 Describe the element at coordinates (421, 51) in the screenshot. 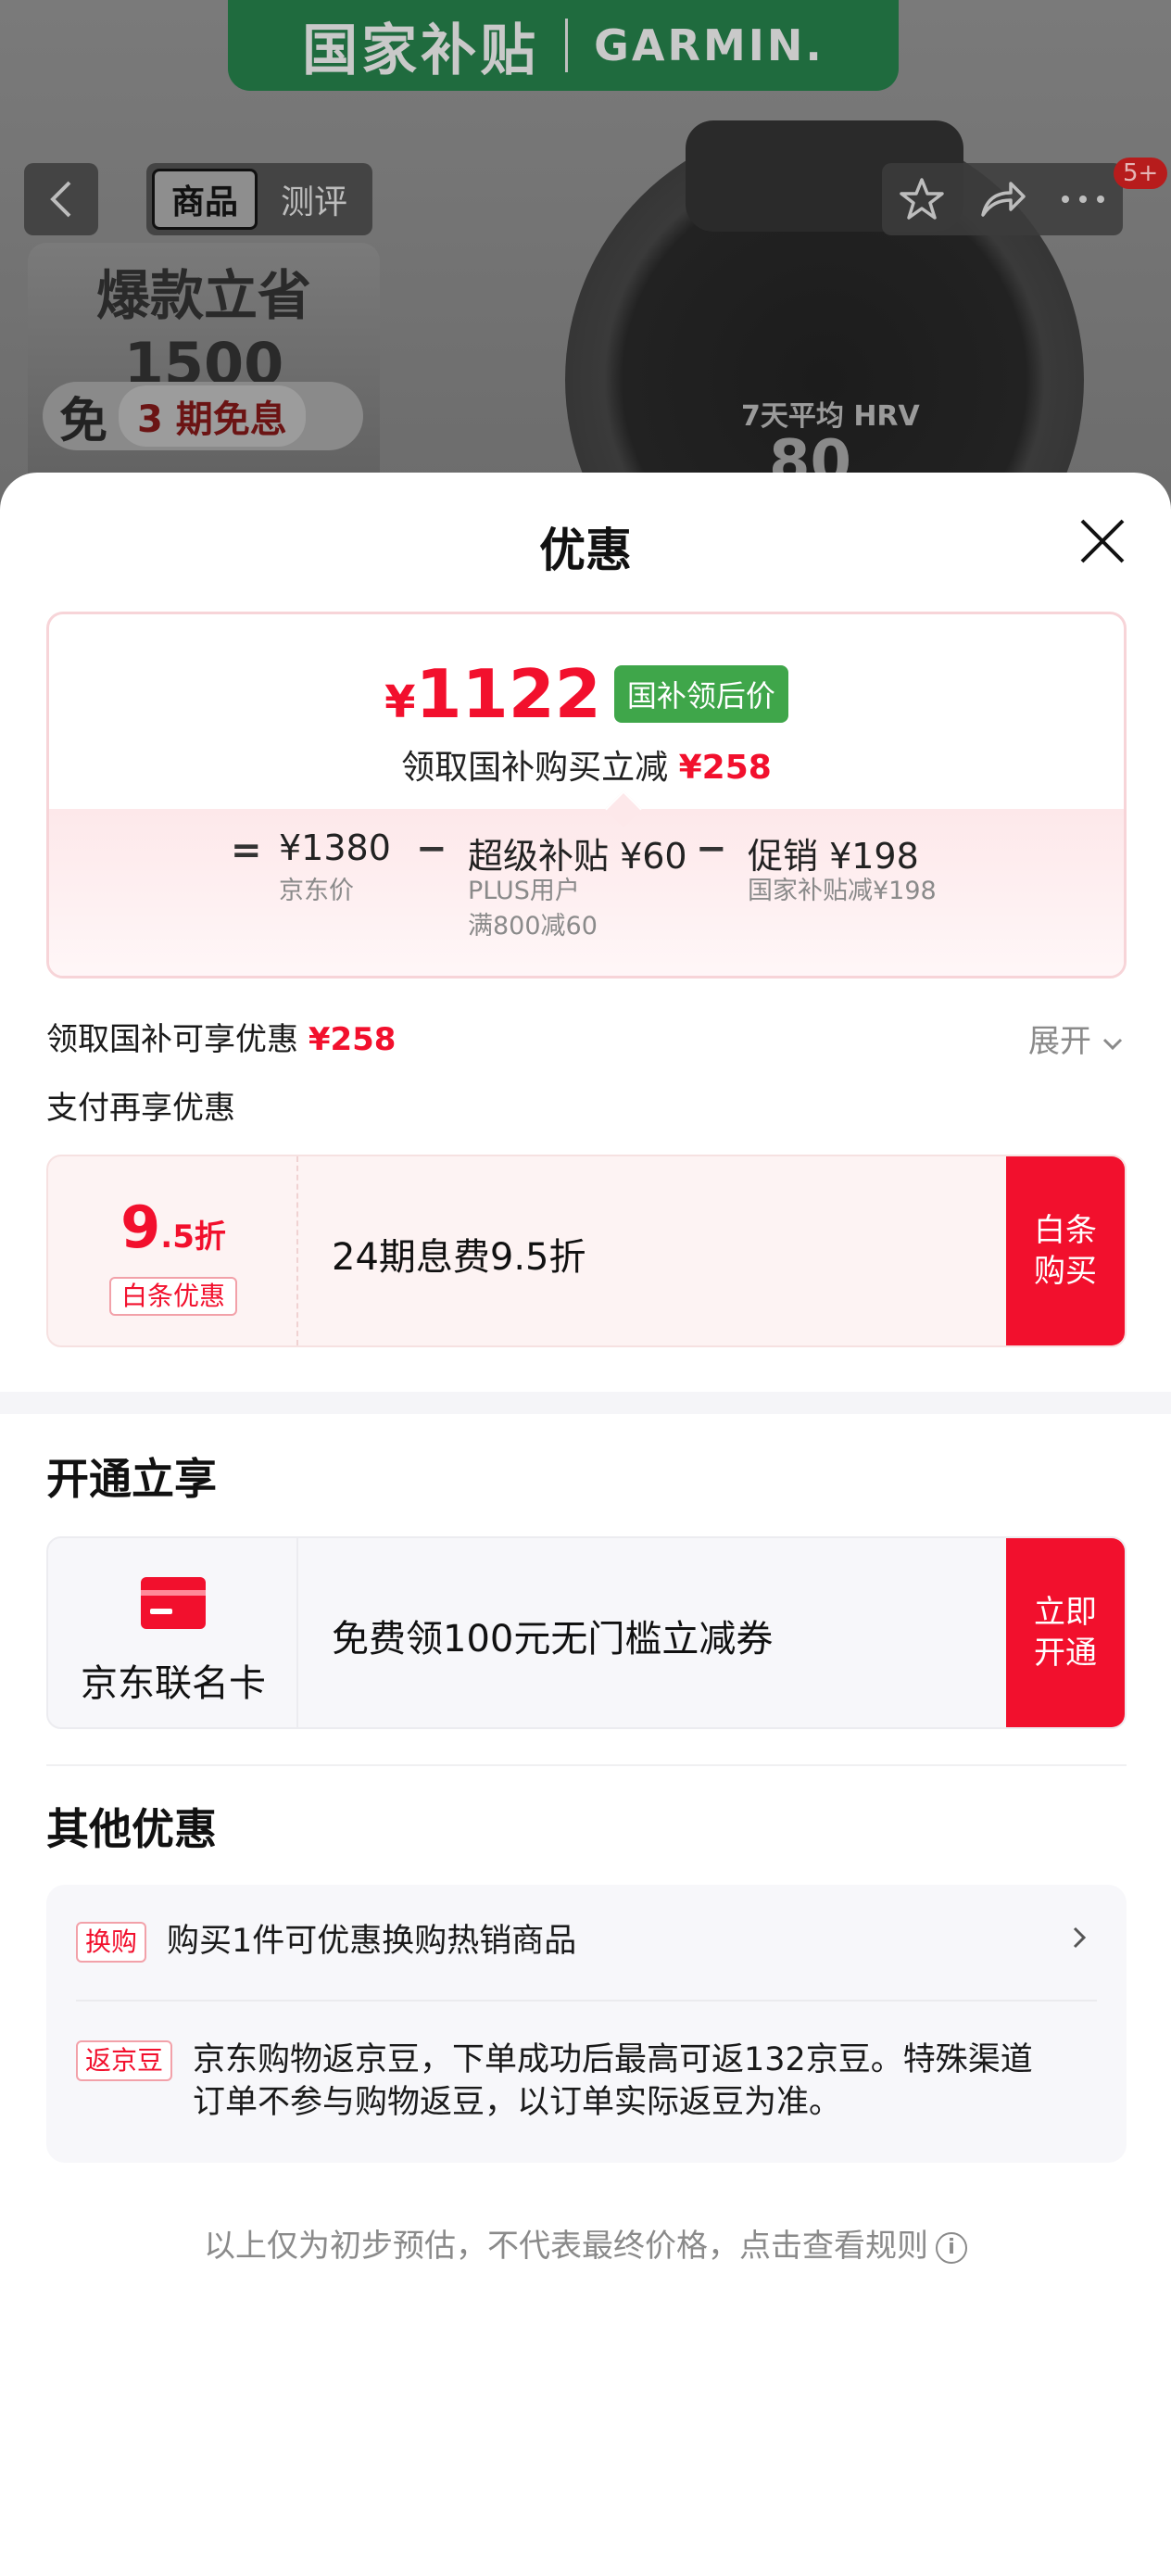

I see `banner-subsidy-text: 国家补贴` at that location.